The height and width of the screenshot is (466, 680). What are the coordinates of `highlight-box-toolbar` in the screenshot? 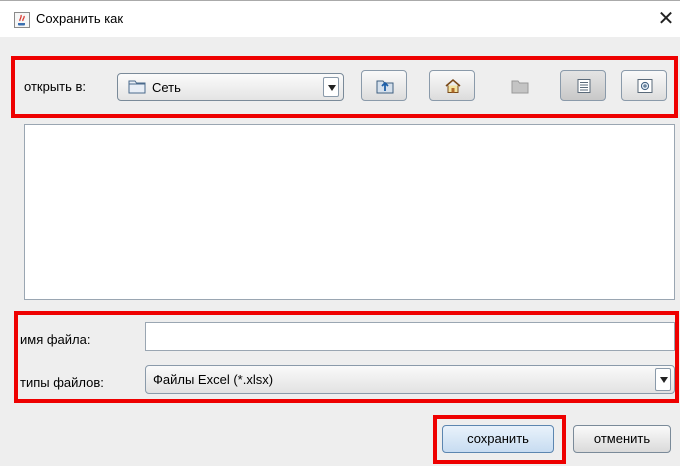 It's located at (344, 87).